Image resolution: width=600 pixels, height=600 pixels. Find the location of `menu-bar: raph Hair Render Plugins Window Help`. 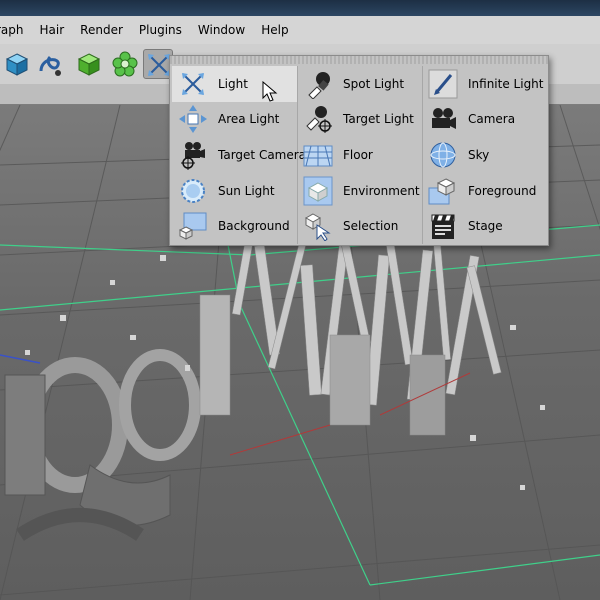

menu-bar: raph Hair Render Plugins Window Help is located at coordinates (300, 30).